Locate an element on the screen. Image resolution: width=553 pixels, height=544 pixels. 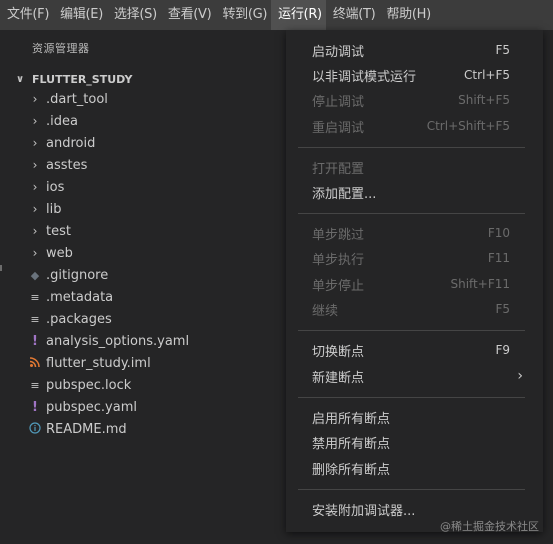
tree-item-label: .packages is located at coordinates (79, 319).